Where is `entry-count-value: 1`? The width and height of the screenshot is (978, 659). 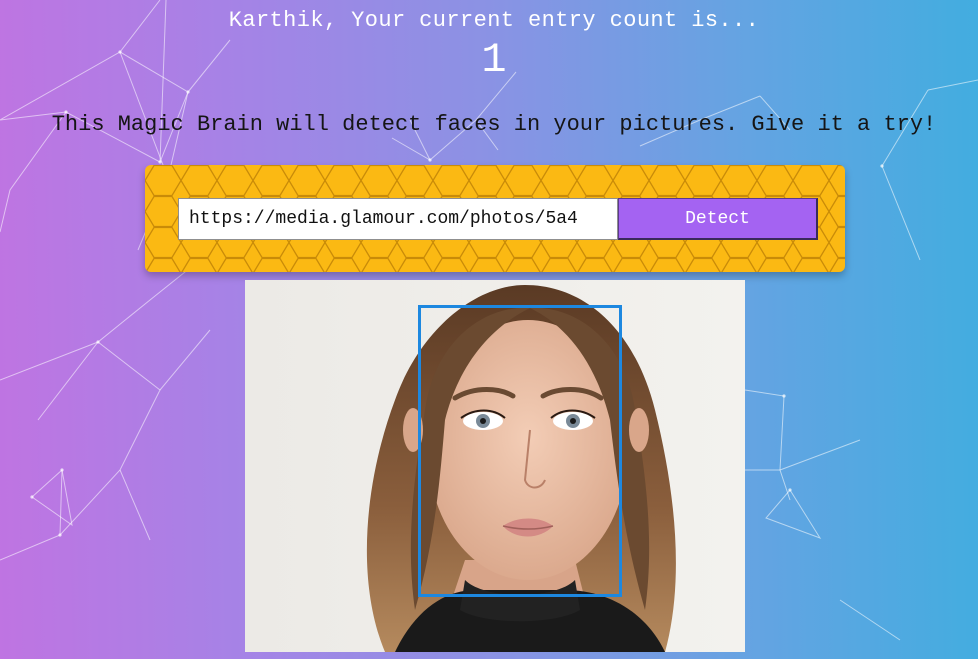 entry-count-value: 1 is located at coordinates (494, 60).